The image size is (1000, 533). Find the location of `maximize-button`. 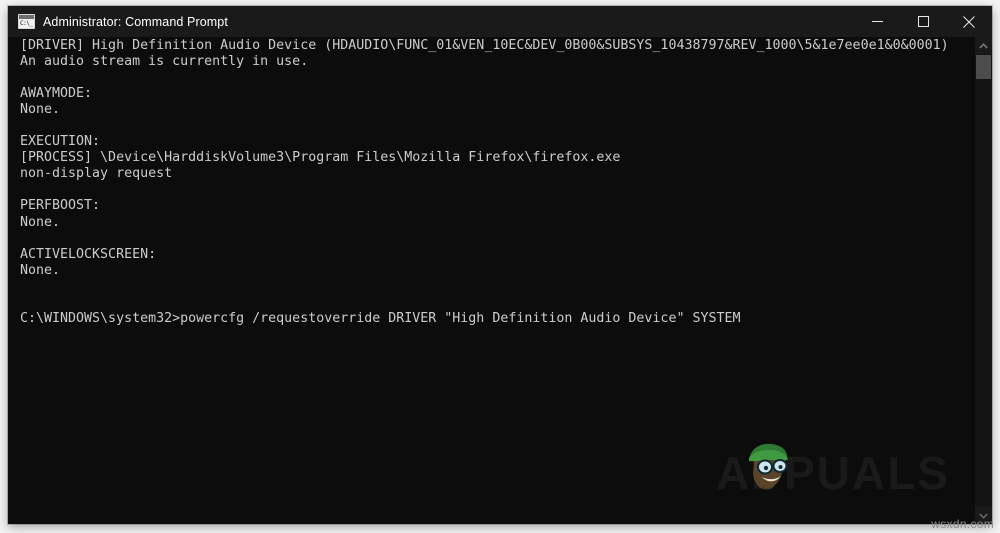

maximize-button is located at coordinates (923, 21).